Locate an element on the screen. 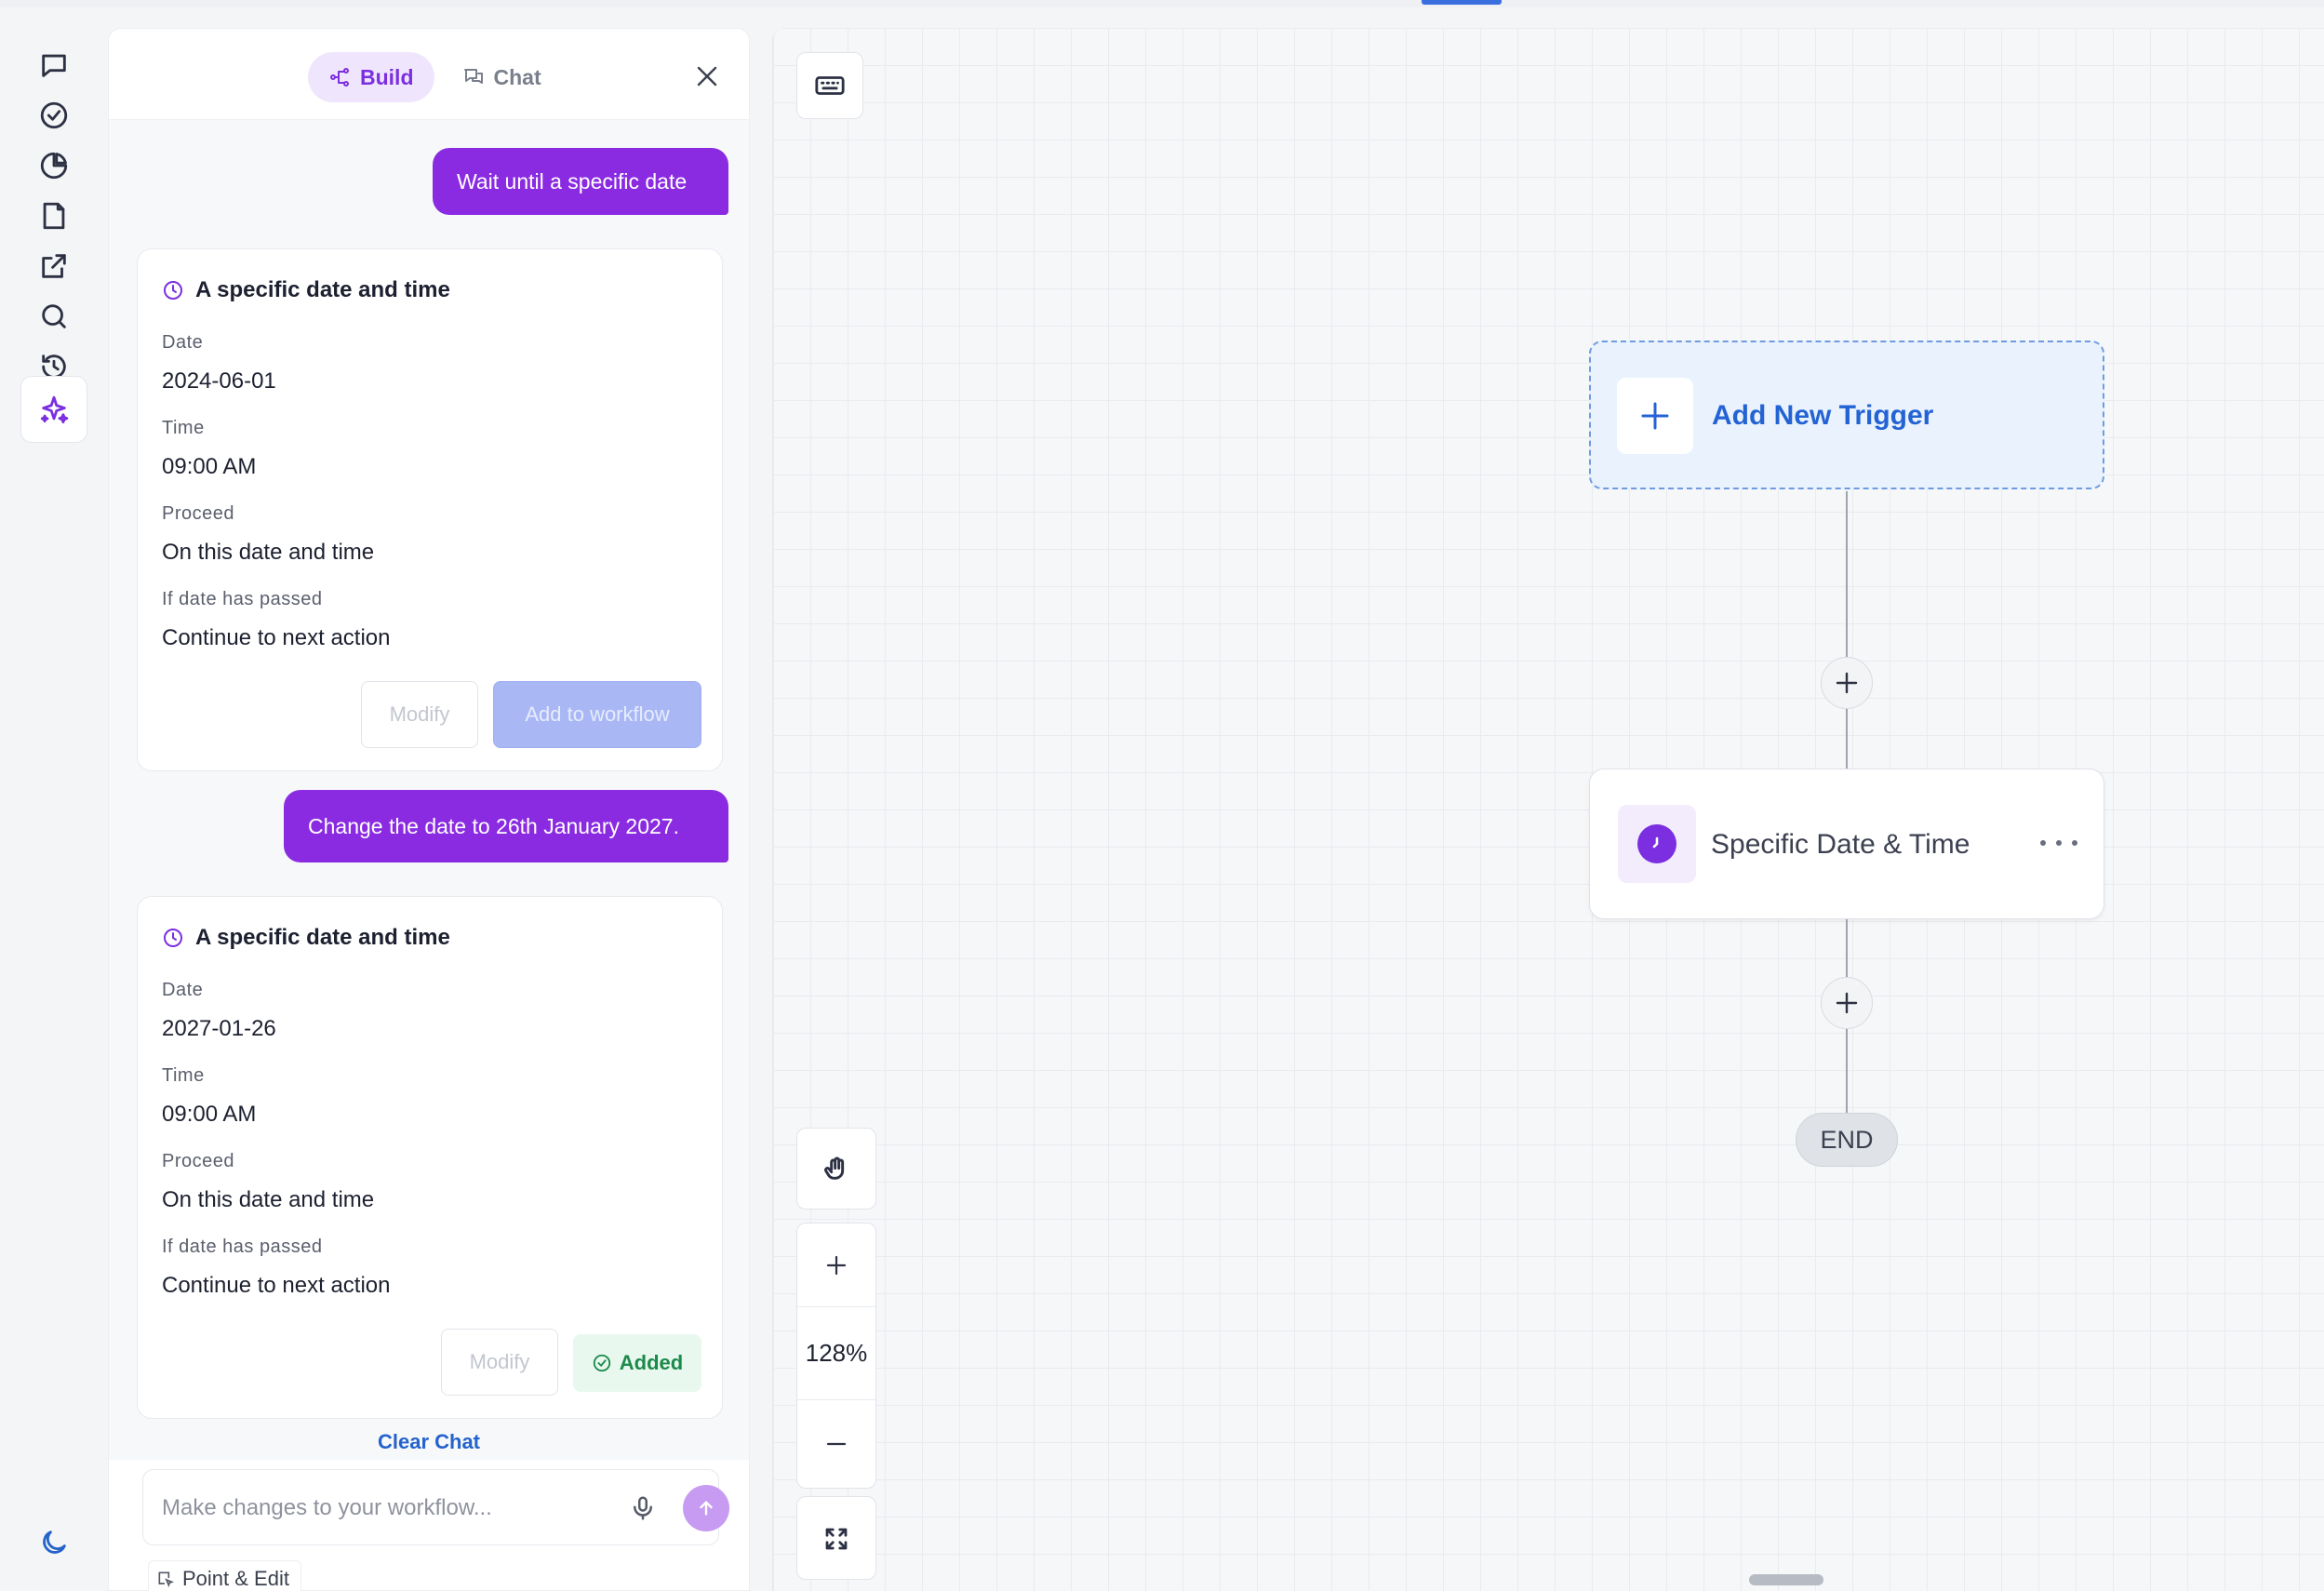 The image size is (2324, 1591). user-message: Change the date to 26th January 2027. is located at coordinates (506, 826).